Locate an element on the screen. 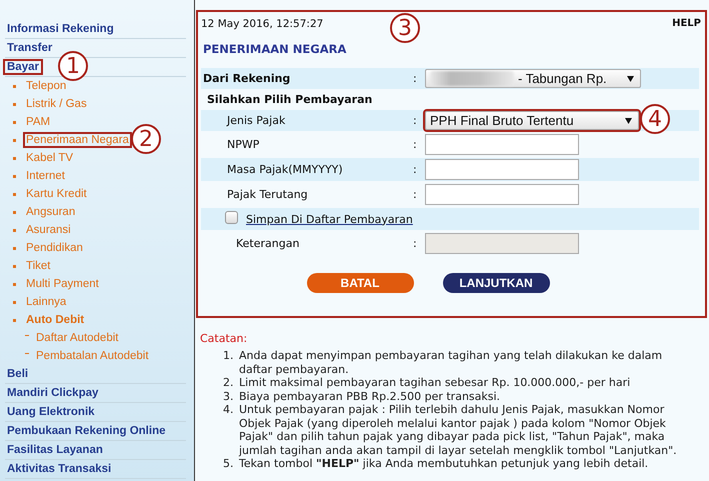 The image size is (709, 481). menu-section-link: Bayar is located at coordinates (23, 67).